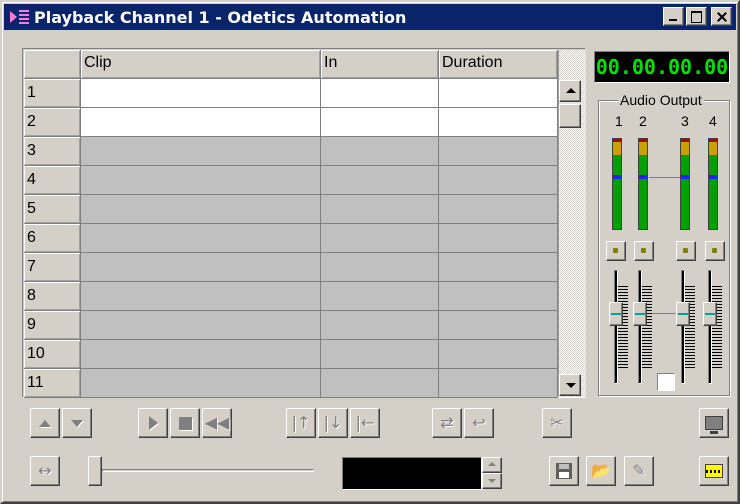  Describe the element at coordinates (95, 471) in the screenshot. I see `position-slider-knob` at that location.